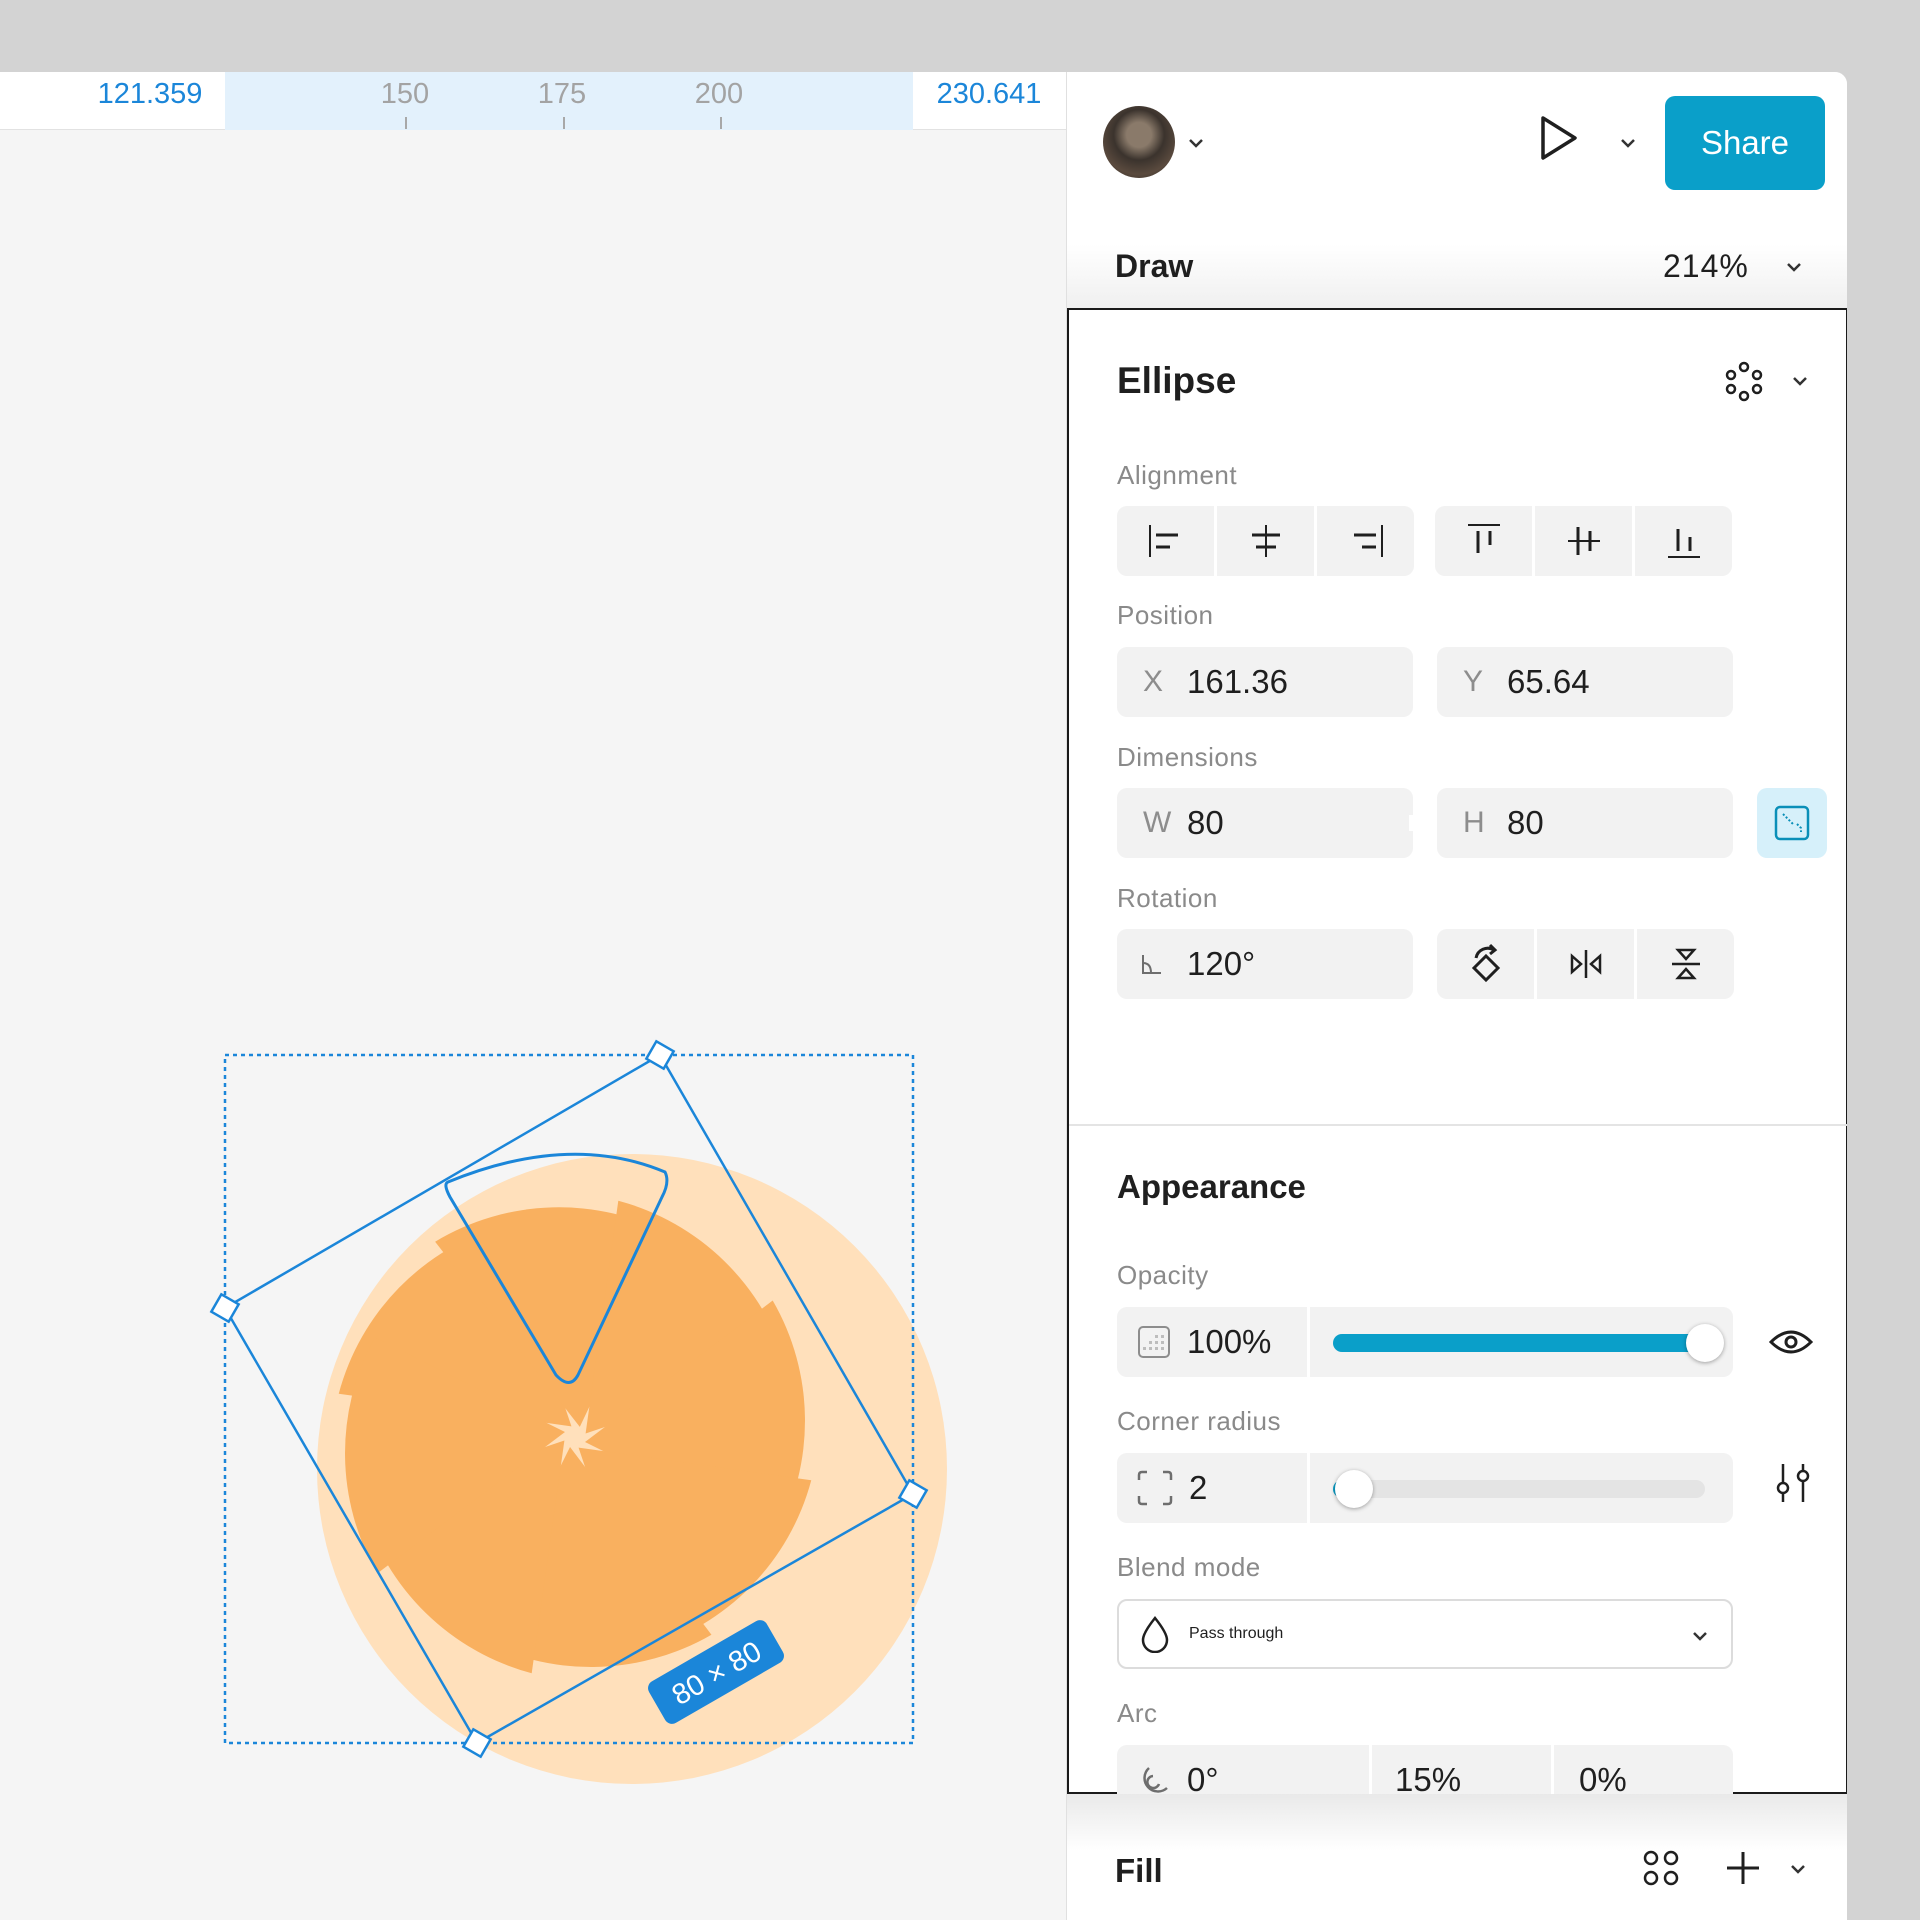  Describe the element at coordinates (1236, 1633) in the screenshot. I see `blend-mode-value: Pass through` at that location.